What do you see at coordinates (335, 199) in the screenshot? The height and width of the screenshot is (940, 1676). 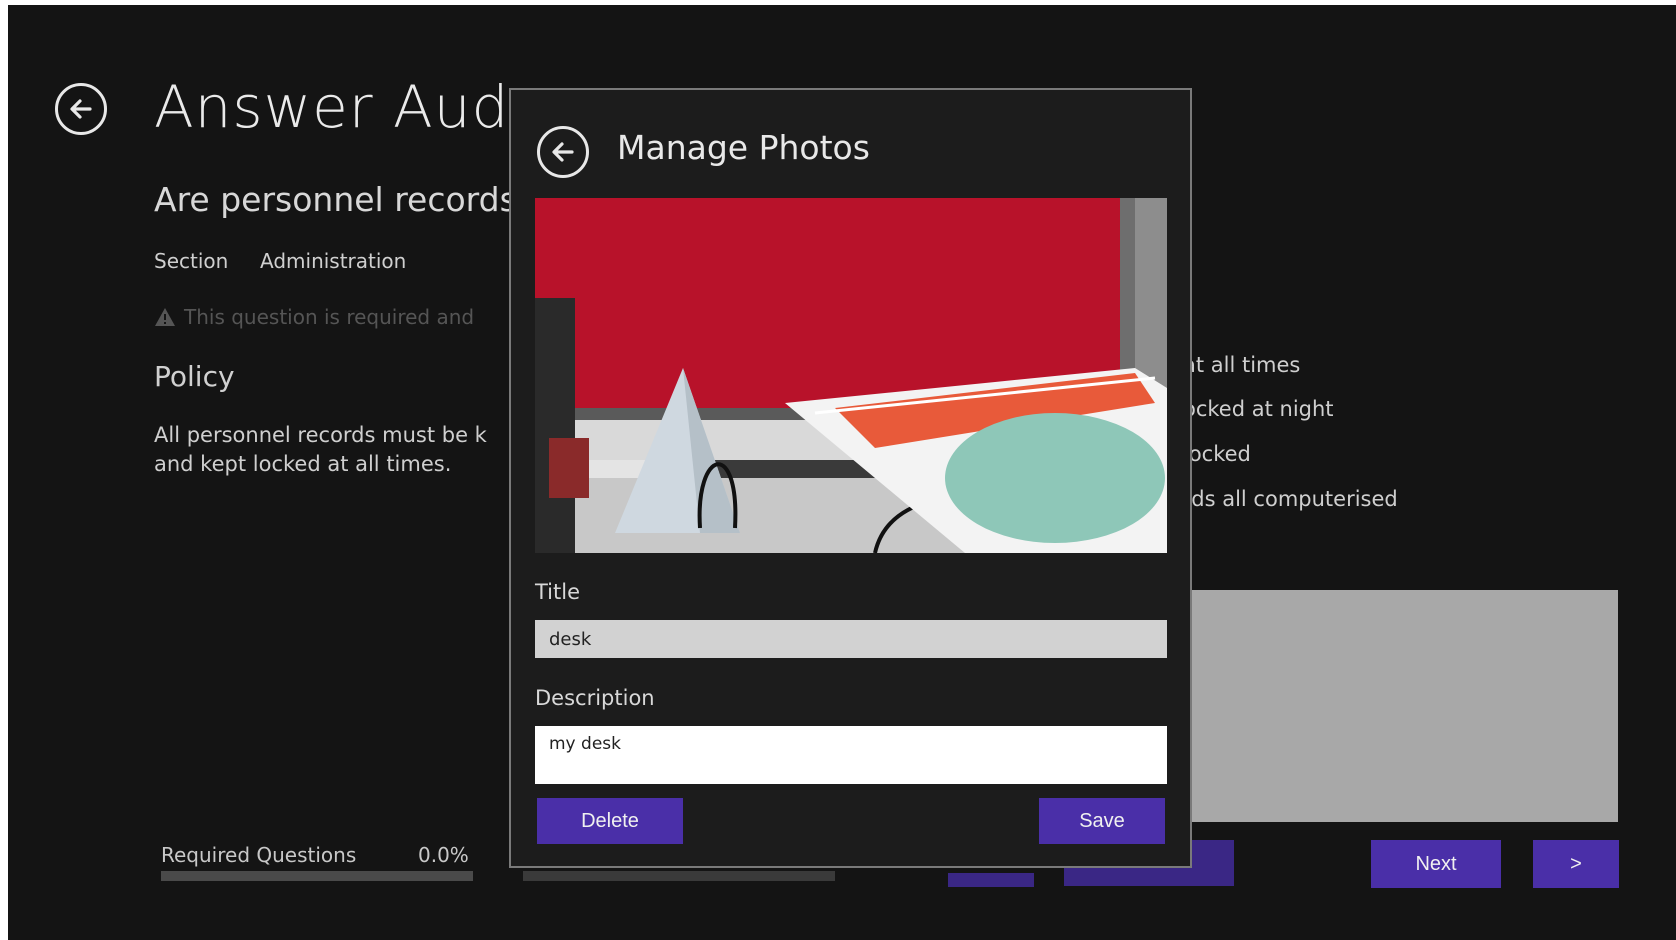 I see `question-text: Are personnel records` at bounding box center [335, 199].